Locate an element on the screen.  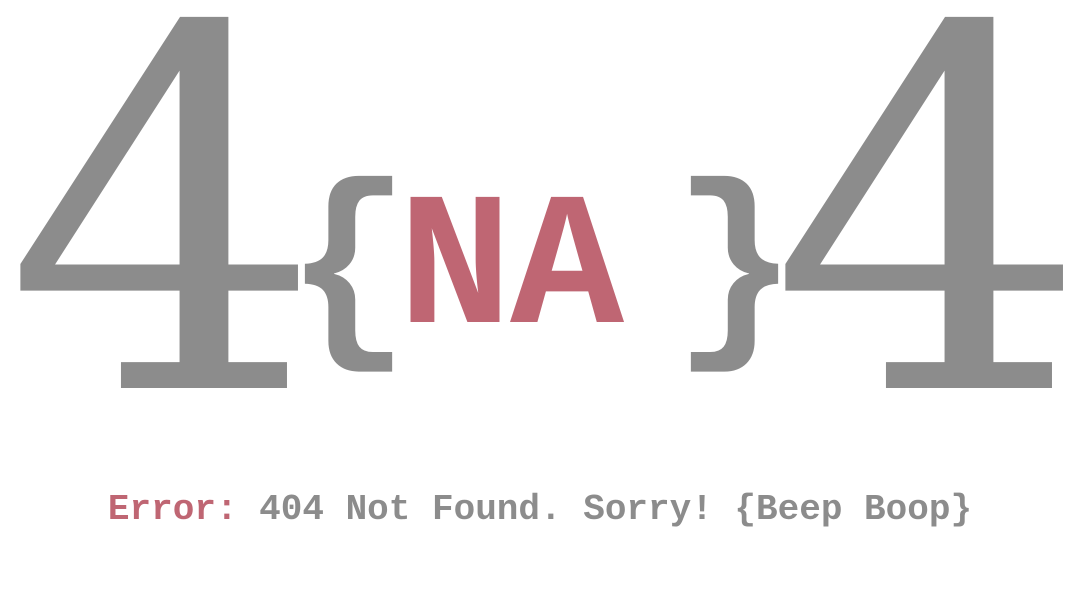
hero-center-text: NA is located at coordinates (511, 272).